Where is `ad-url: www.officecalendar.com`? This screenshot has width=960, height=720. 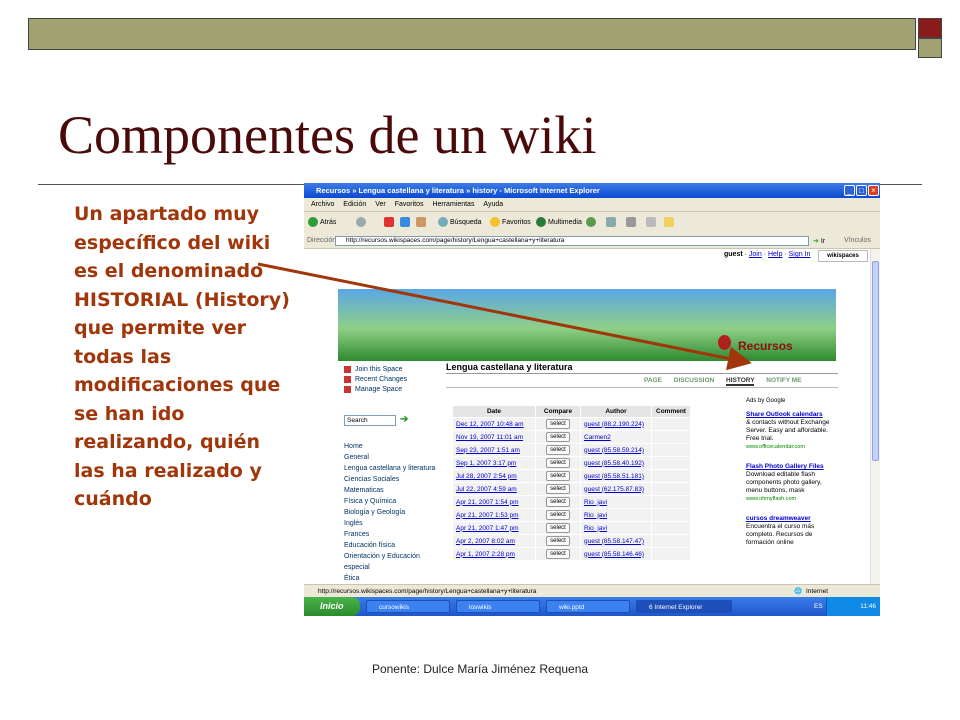
ad-url: www.officecalendar.com is located at coordinates (791, 447).